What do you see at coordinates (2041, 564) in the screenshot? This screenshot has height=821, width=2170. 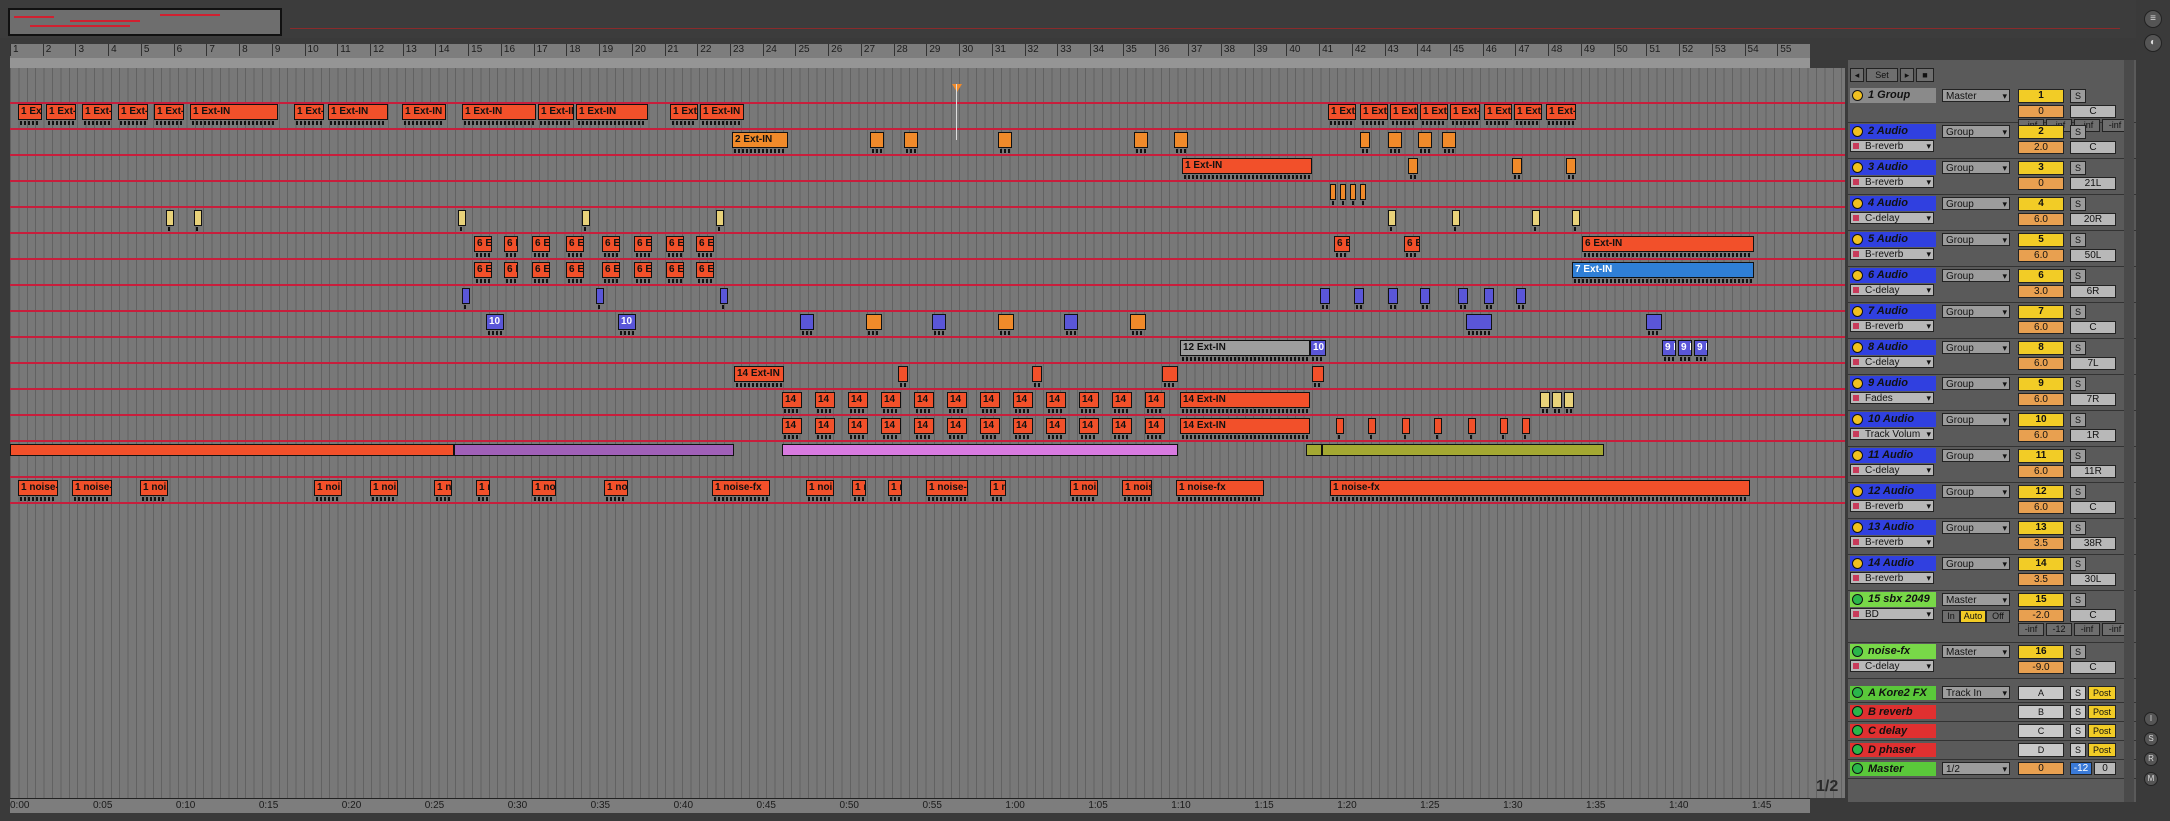 I see `track-number: 14` at bounding box center [2041, 564].